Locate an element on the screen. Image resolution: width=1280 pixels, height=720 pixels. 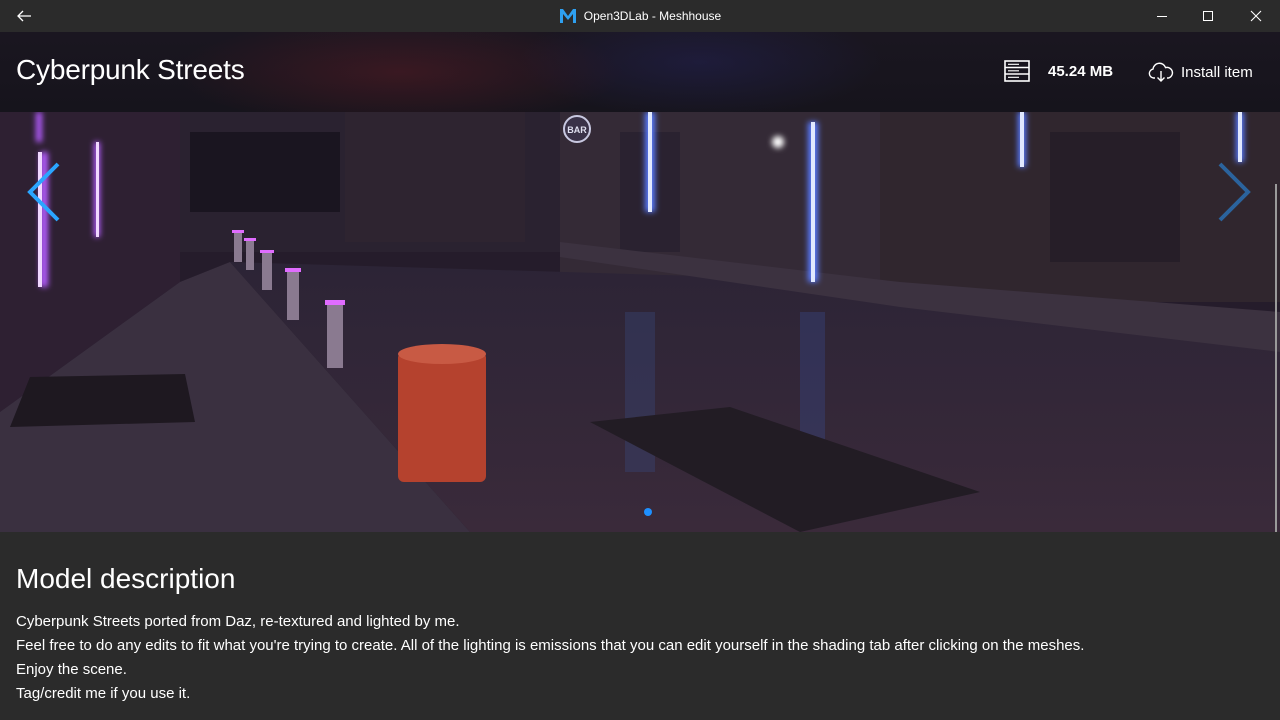
carousel-indicator-dot is located at coordinates (648, 512).